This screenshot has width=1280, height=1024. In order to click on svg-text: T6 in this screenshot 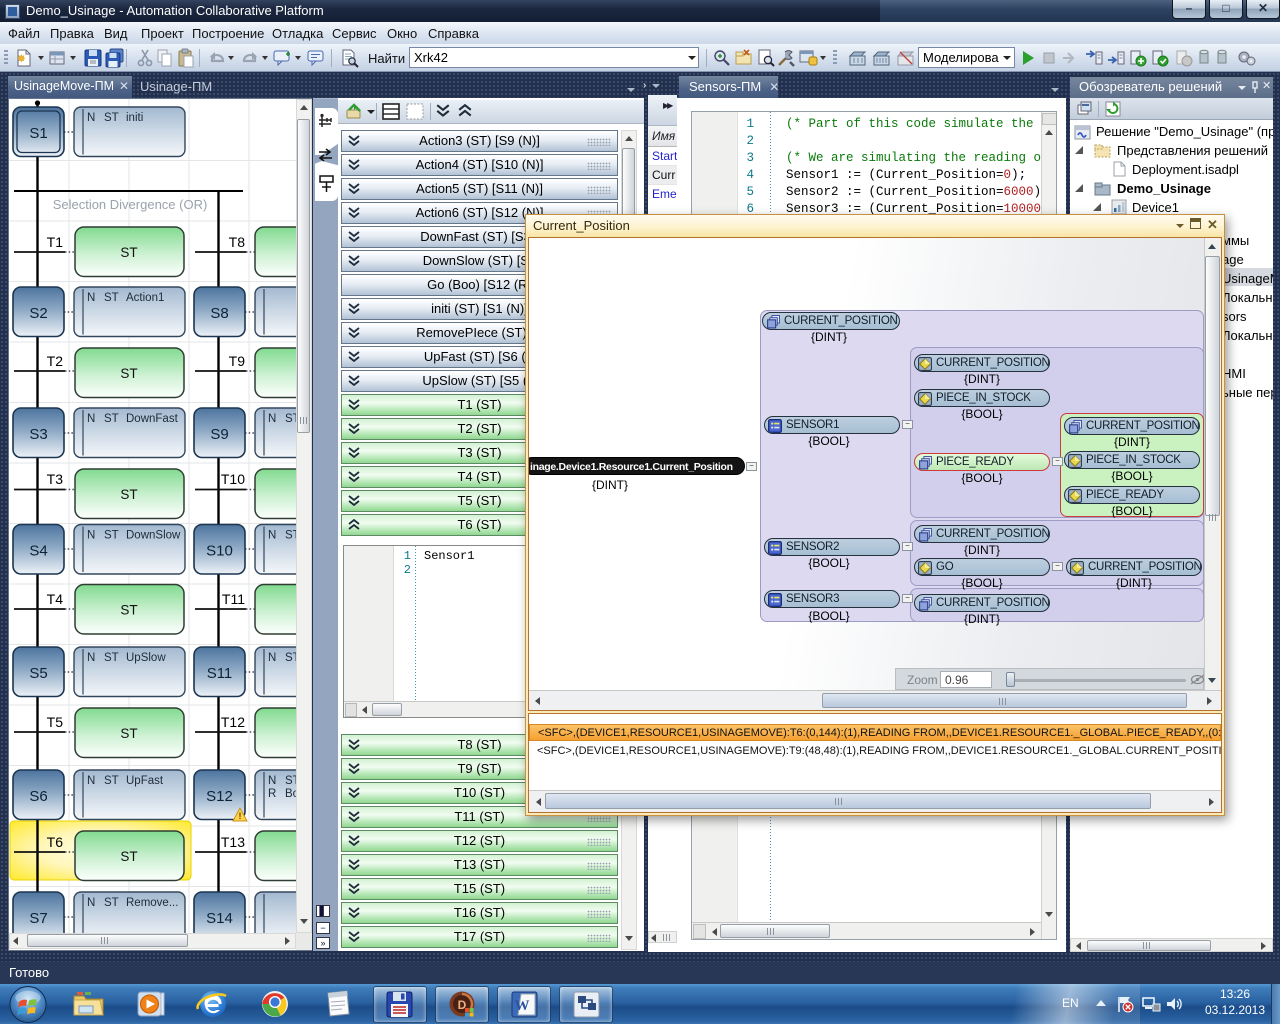, I will do `click(55, 842)`.